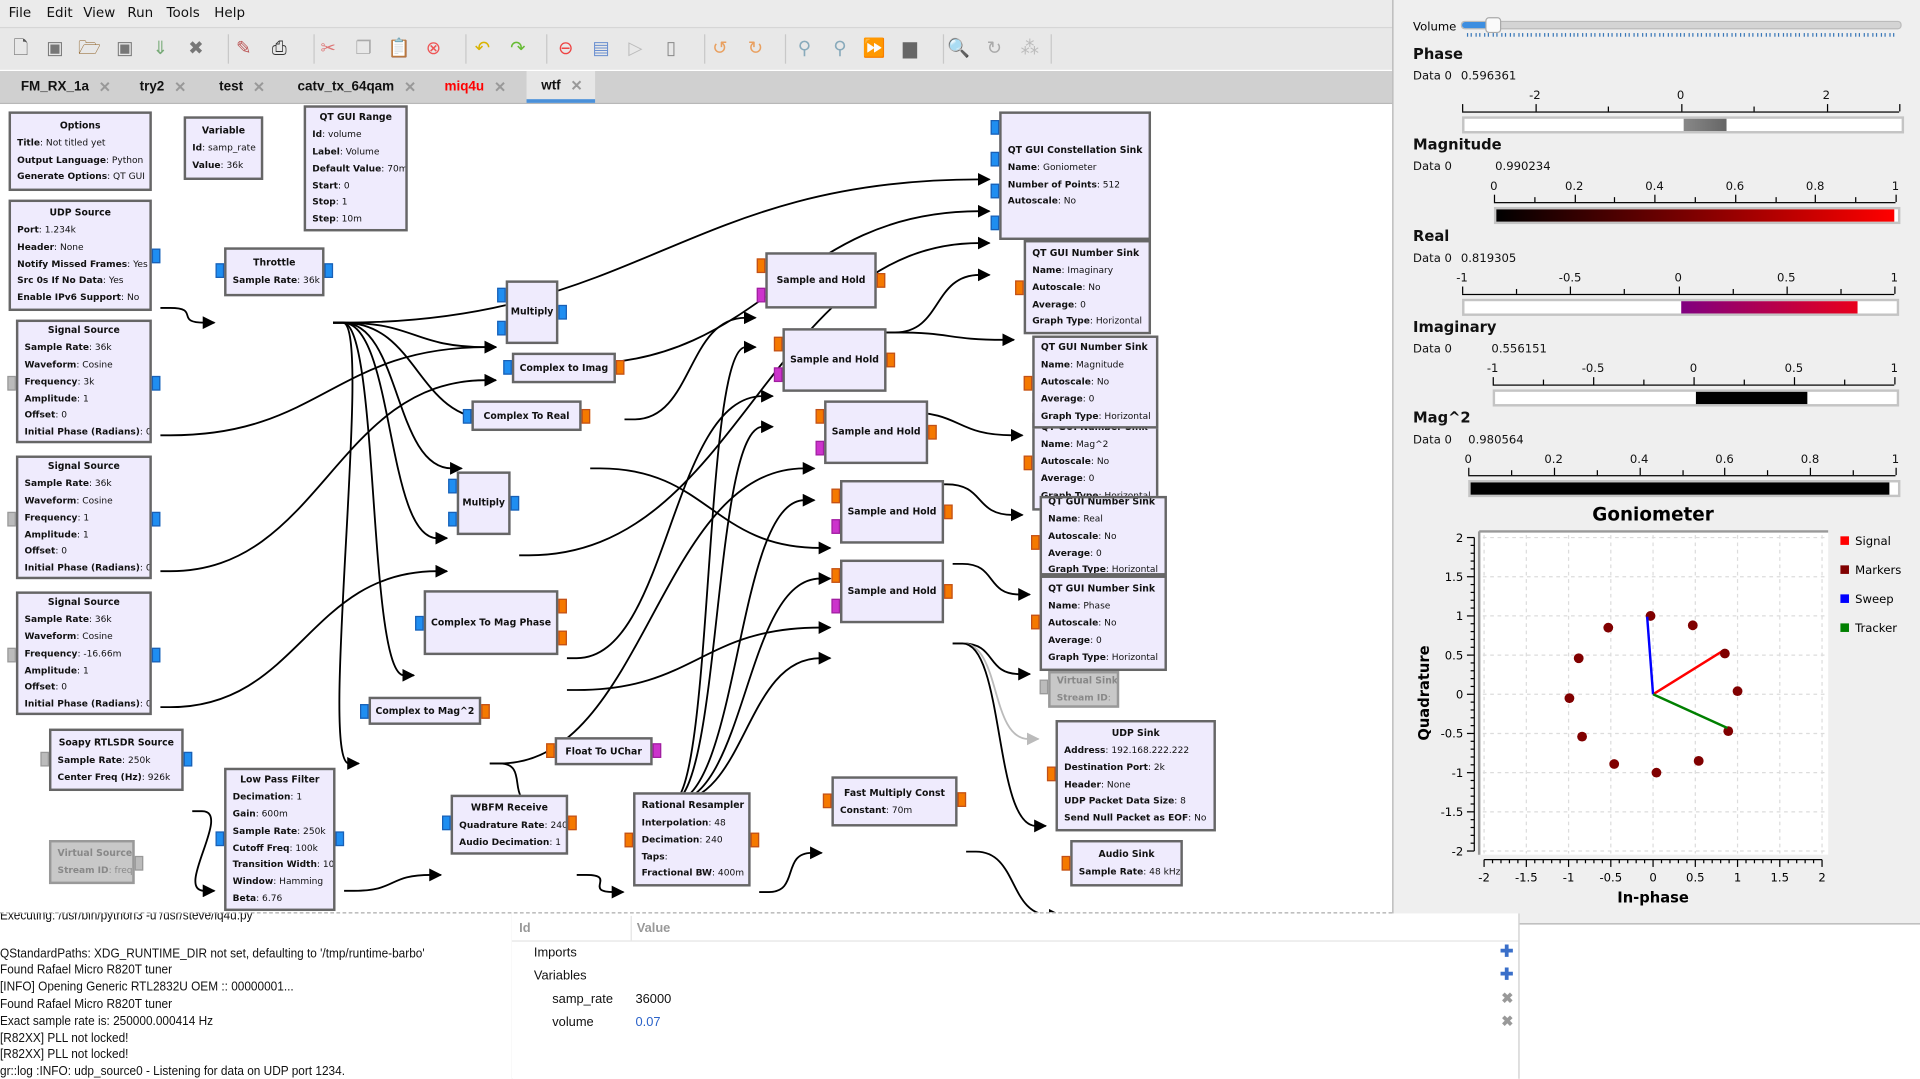 The height and width of the screenshot is (1079, 1920). Describe the element at coordinates (565, 48) in the screenshot. I see `kill-icon: ⊖` at that location.